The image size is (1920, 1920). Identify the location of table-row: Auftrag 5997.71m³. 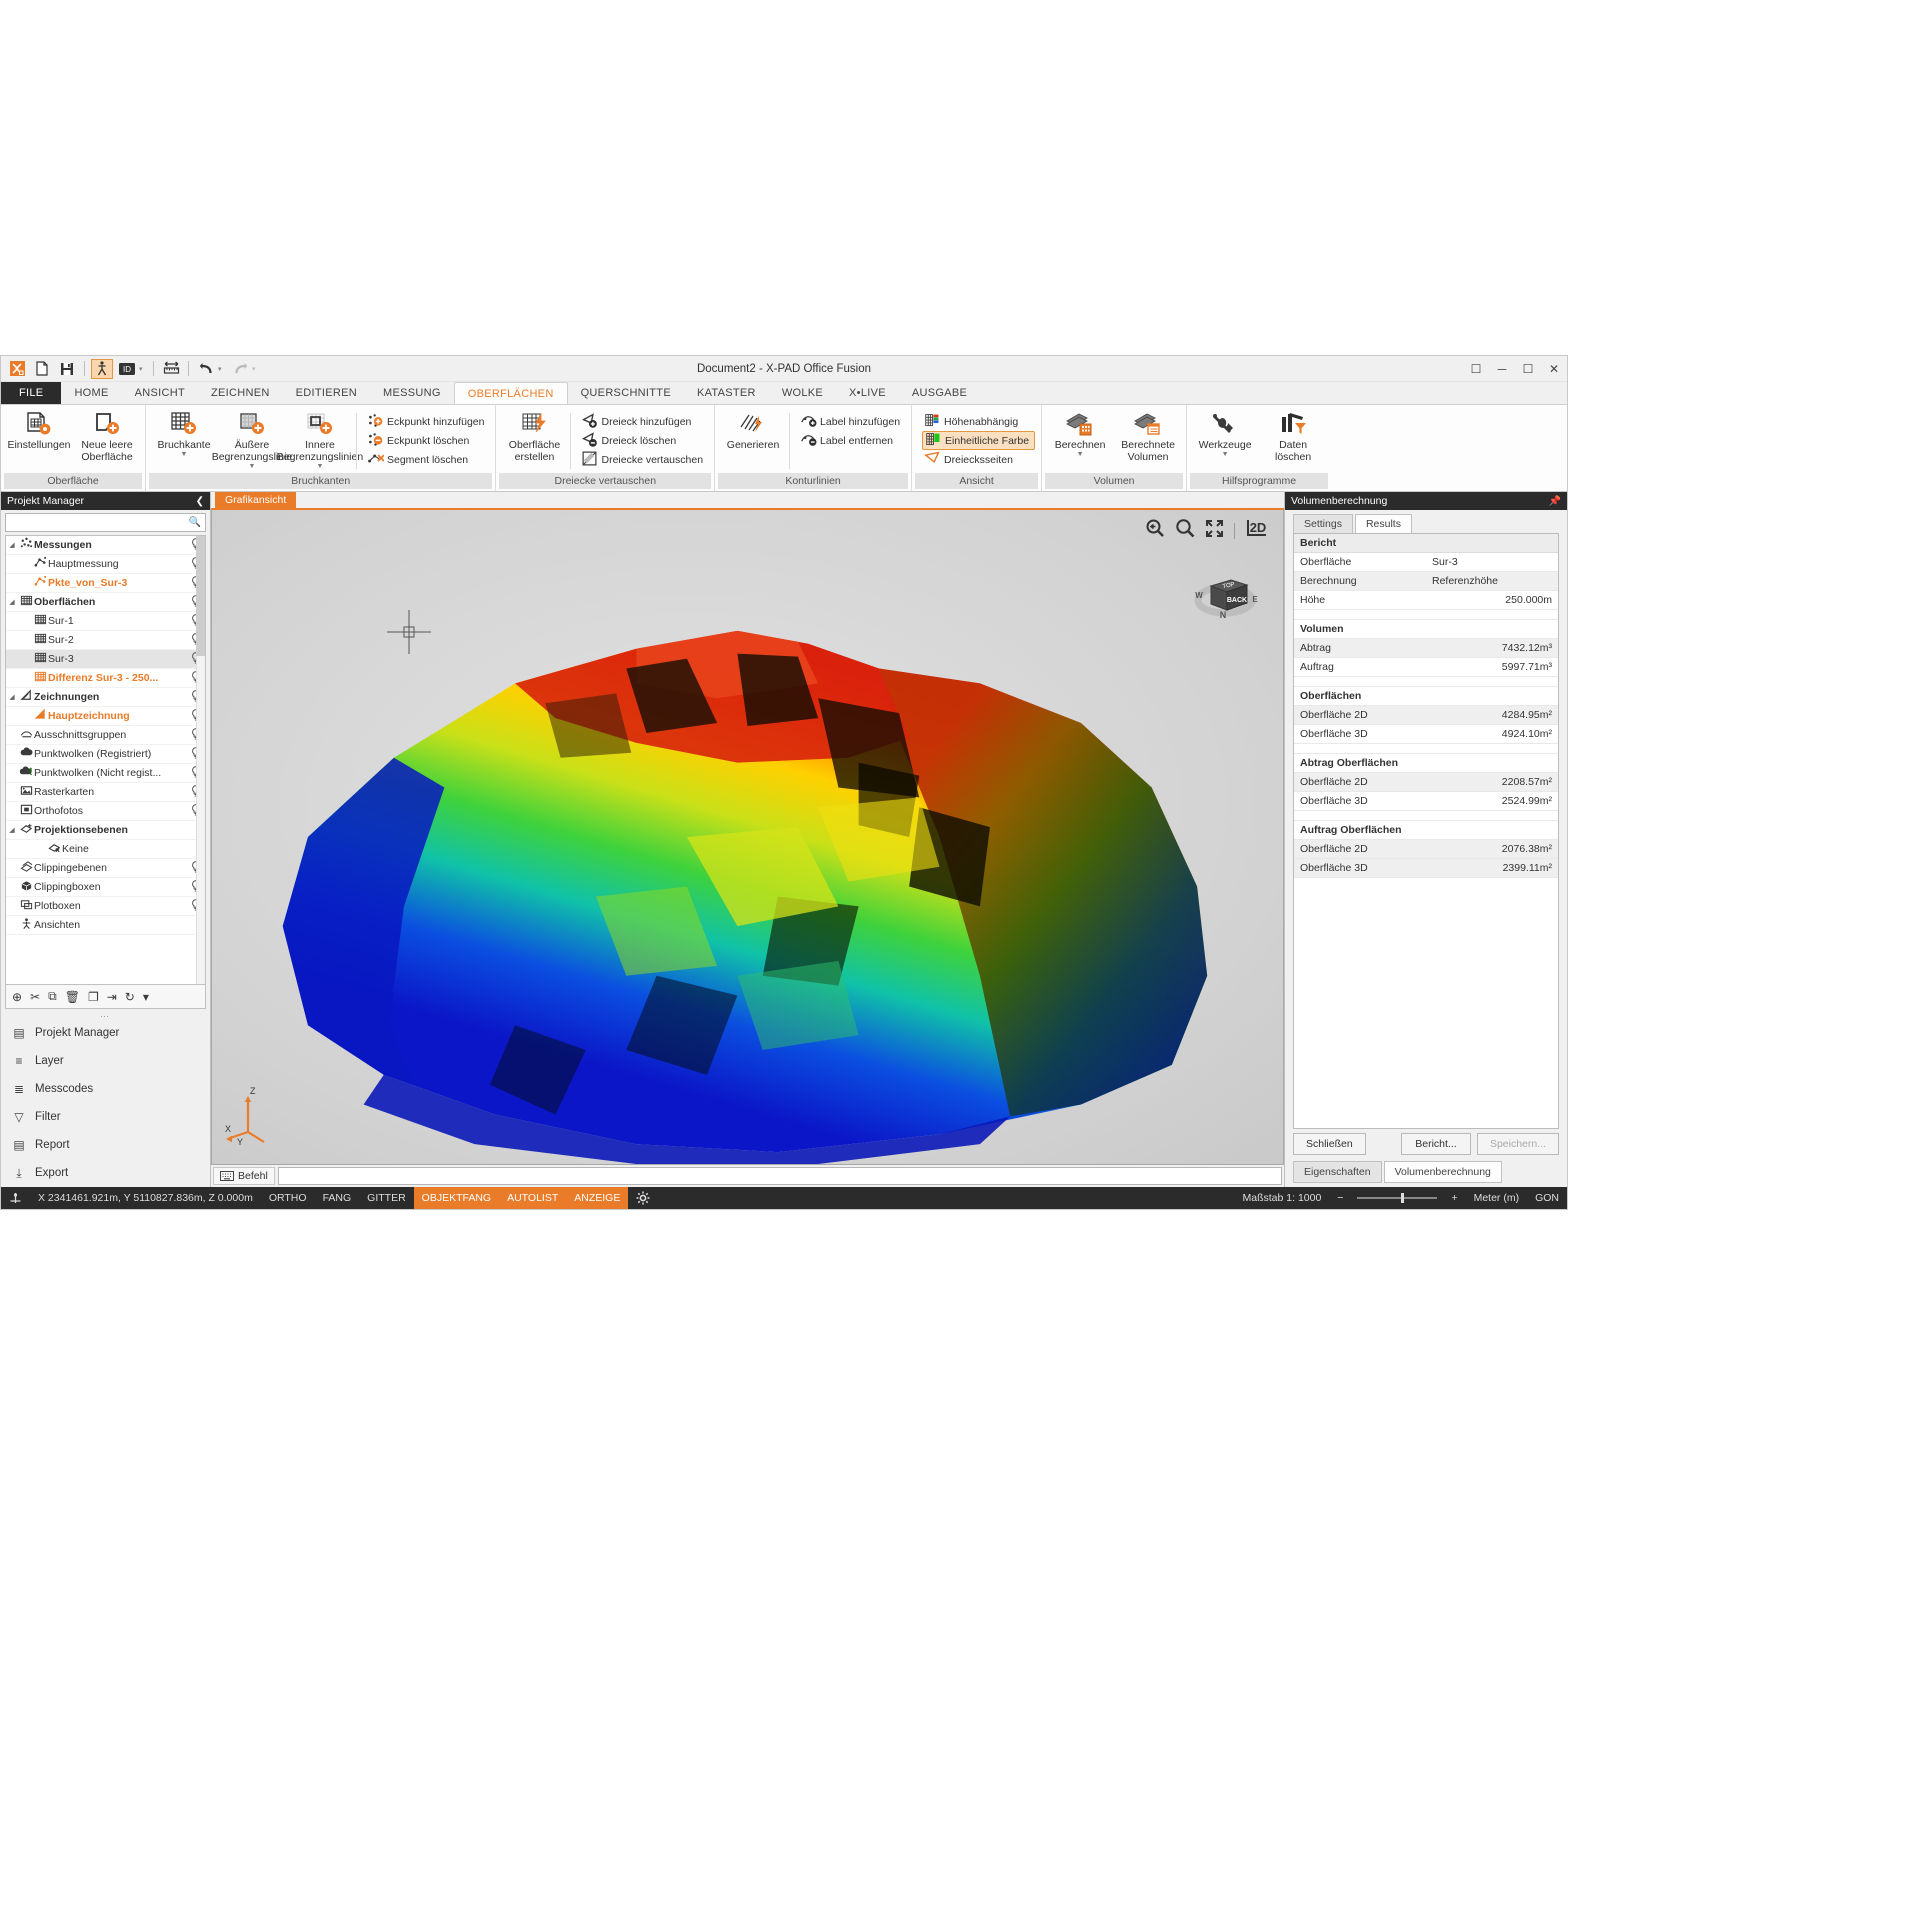
(1426, 667).